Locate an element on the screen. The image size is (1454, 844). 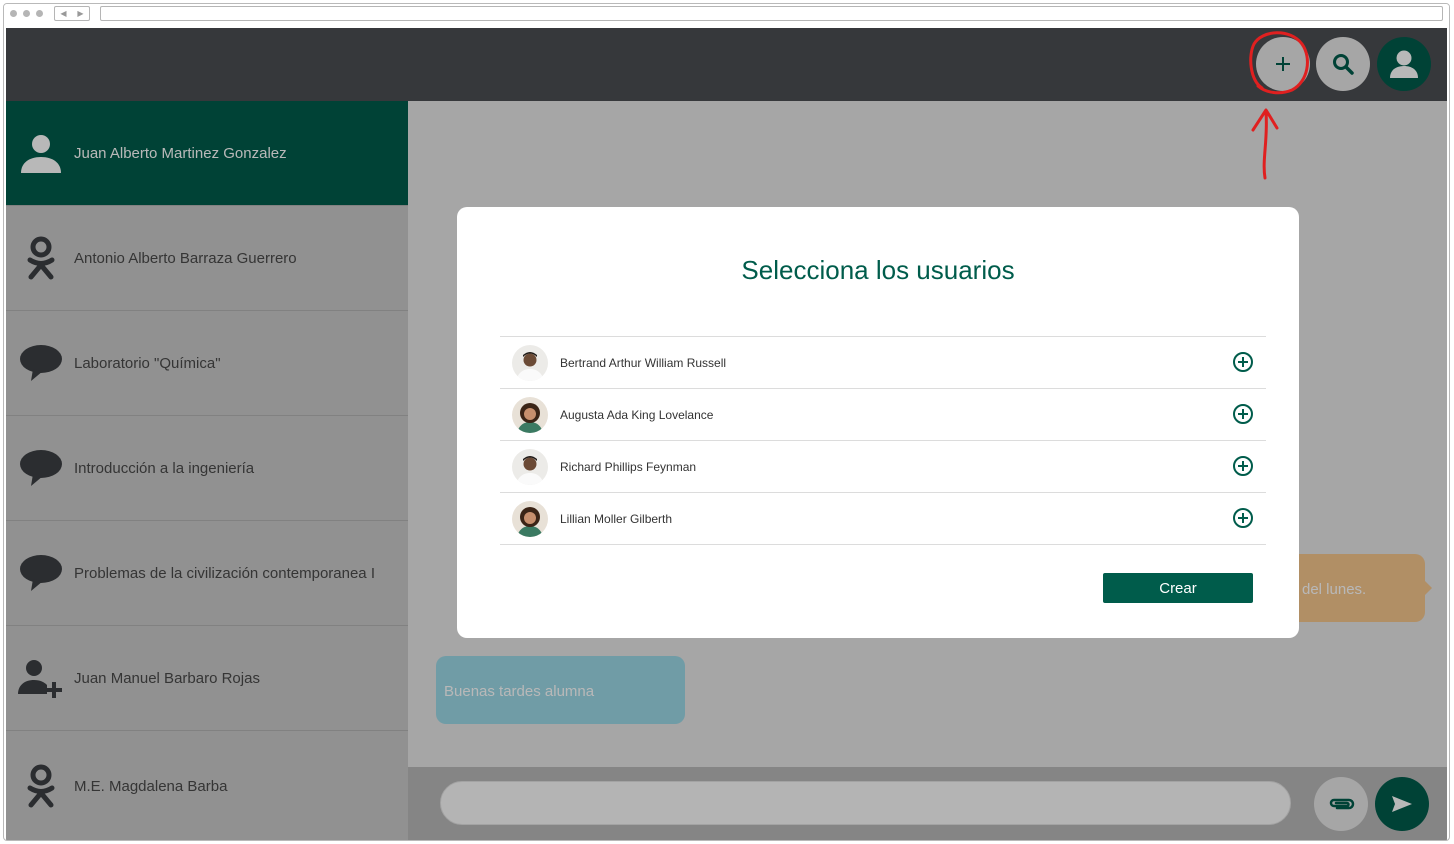
forward-arrow-icon: ▶ is located at coordinates (80, 13).